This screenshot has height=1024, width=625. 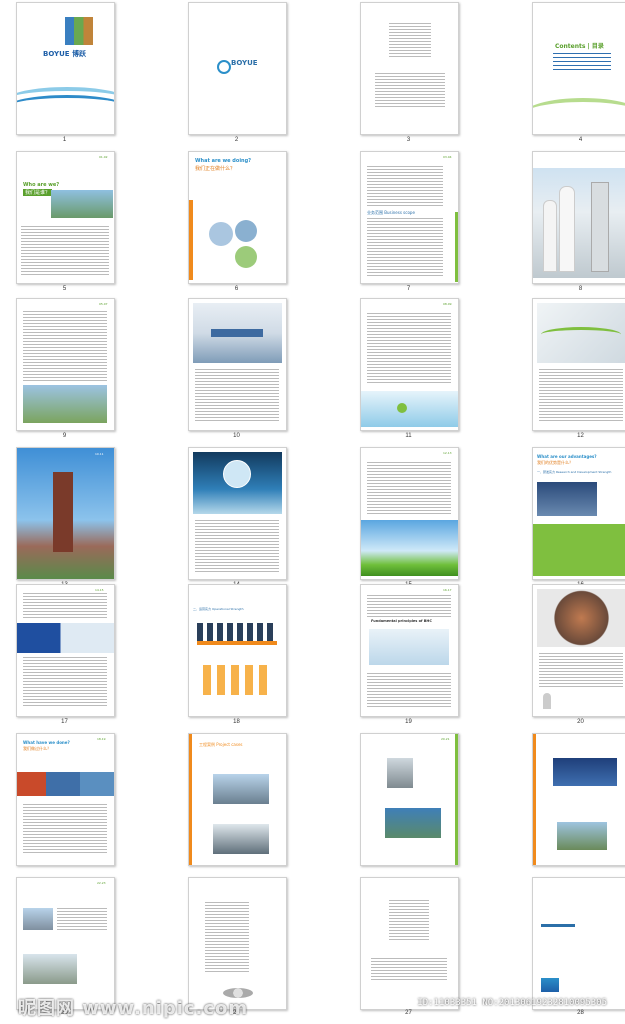 What do you see at coordinates (582, 62) in the screenshot?
I see `contents-list` at bounding box center [582, 62].